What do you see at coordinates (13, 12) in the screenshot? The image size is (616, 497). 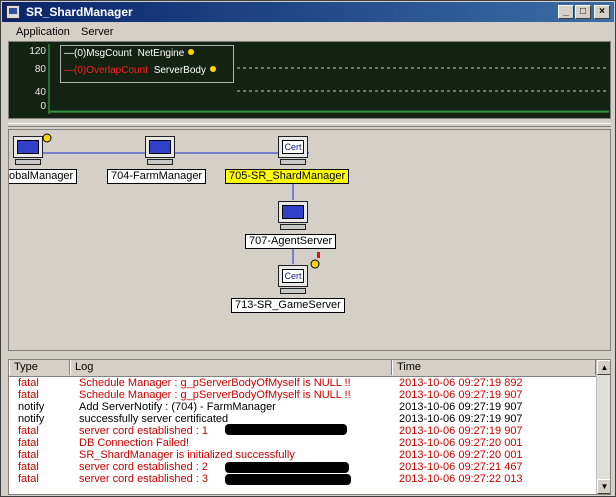 I see `app-icon` at bounding box center [13, 12].